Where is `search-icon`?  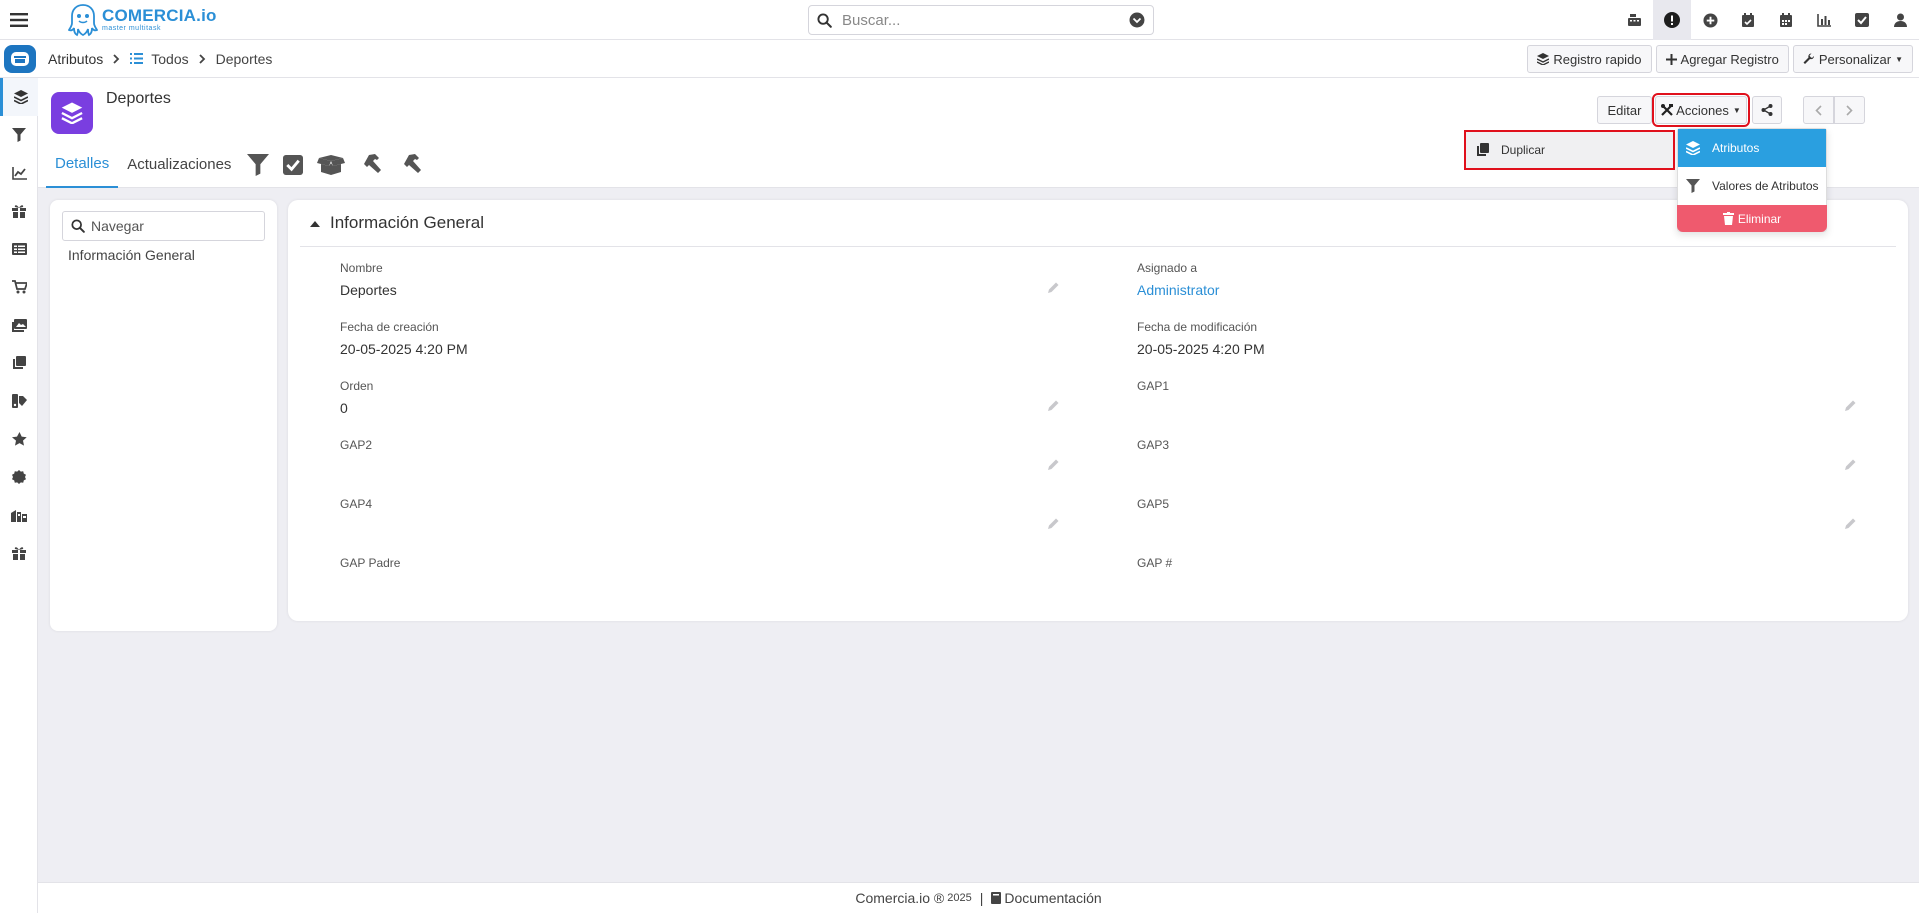 search-icon is located at coordinates (824, 20).